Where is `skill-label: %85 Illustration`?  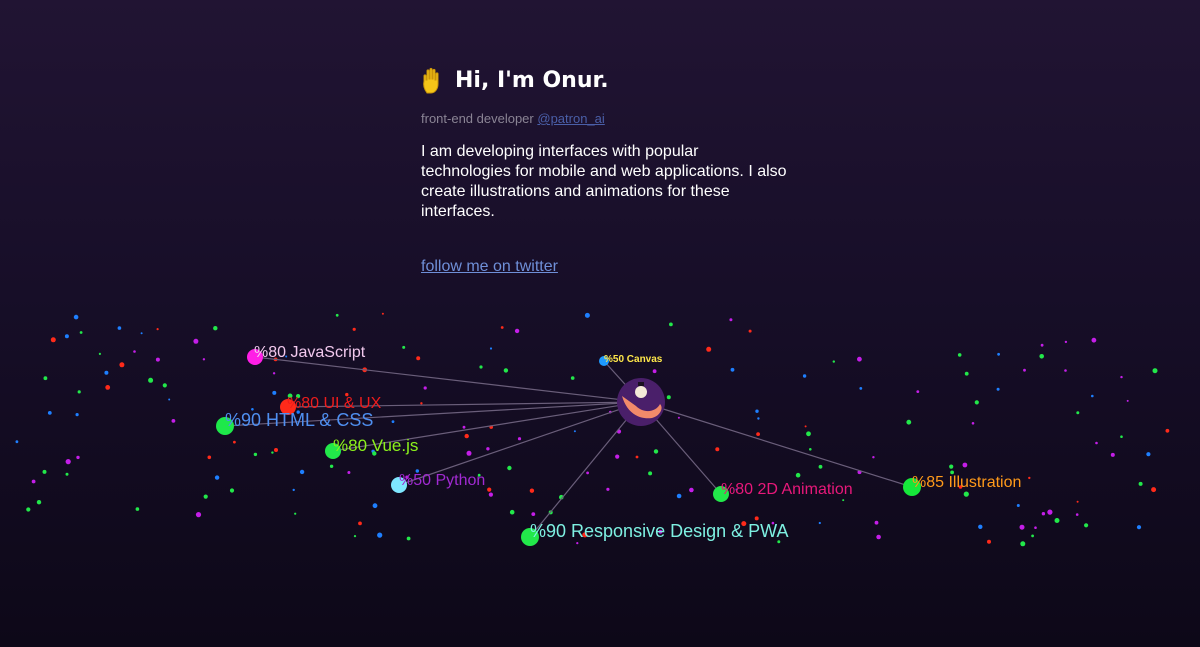
skill-label: %85 Illustration is located at coordinates (966, 482).